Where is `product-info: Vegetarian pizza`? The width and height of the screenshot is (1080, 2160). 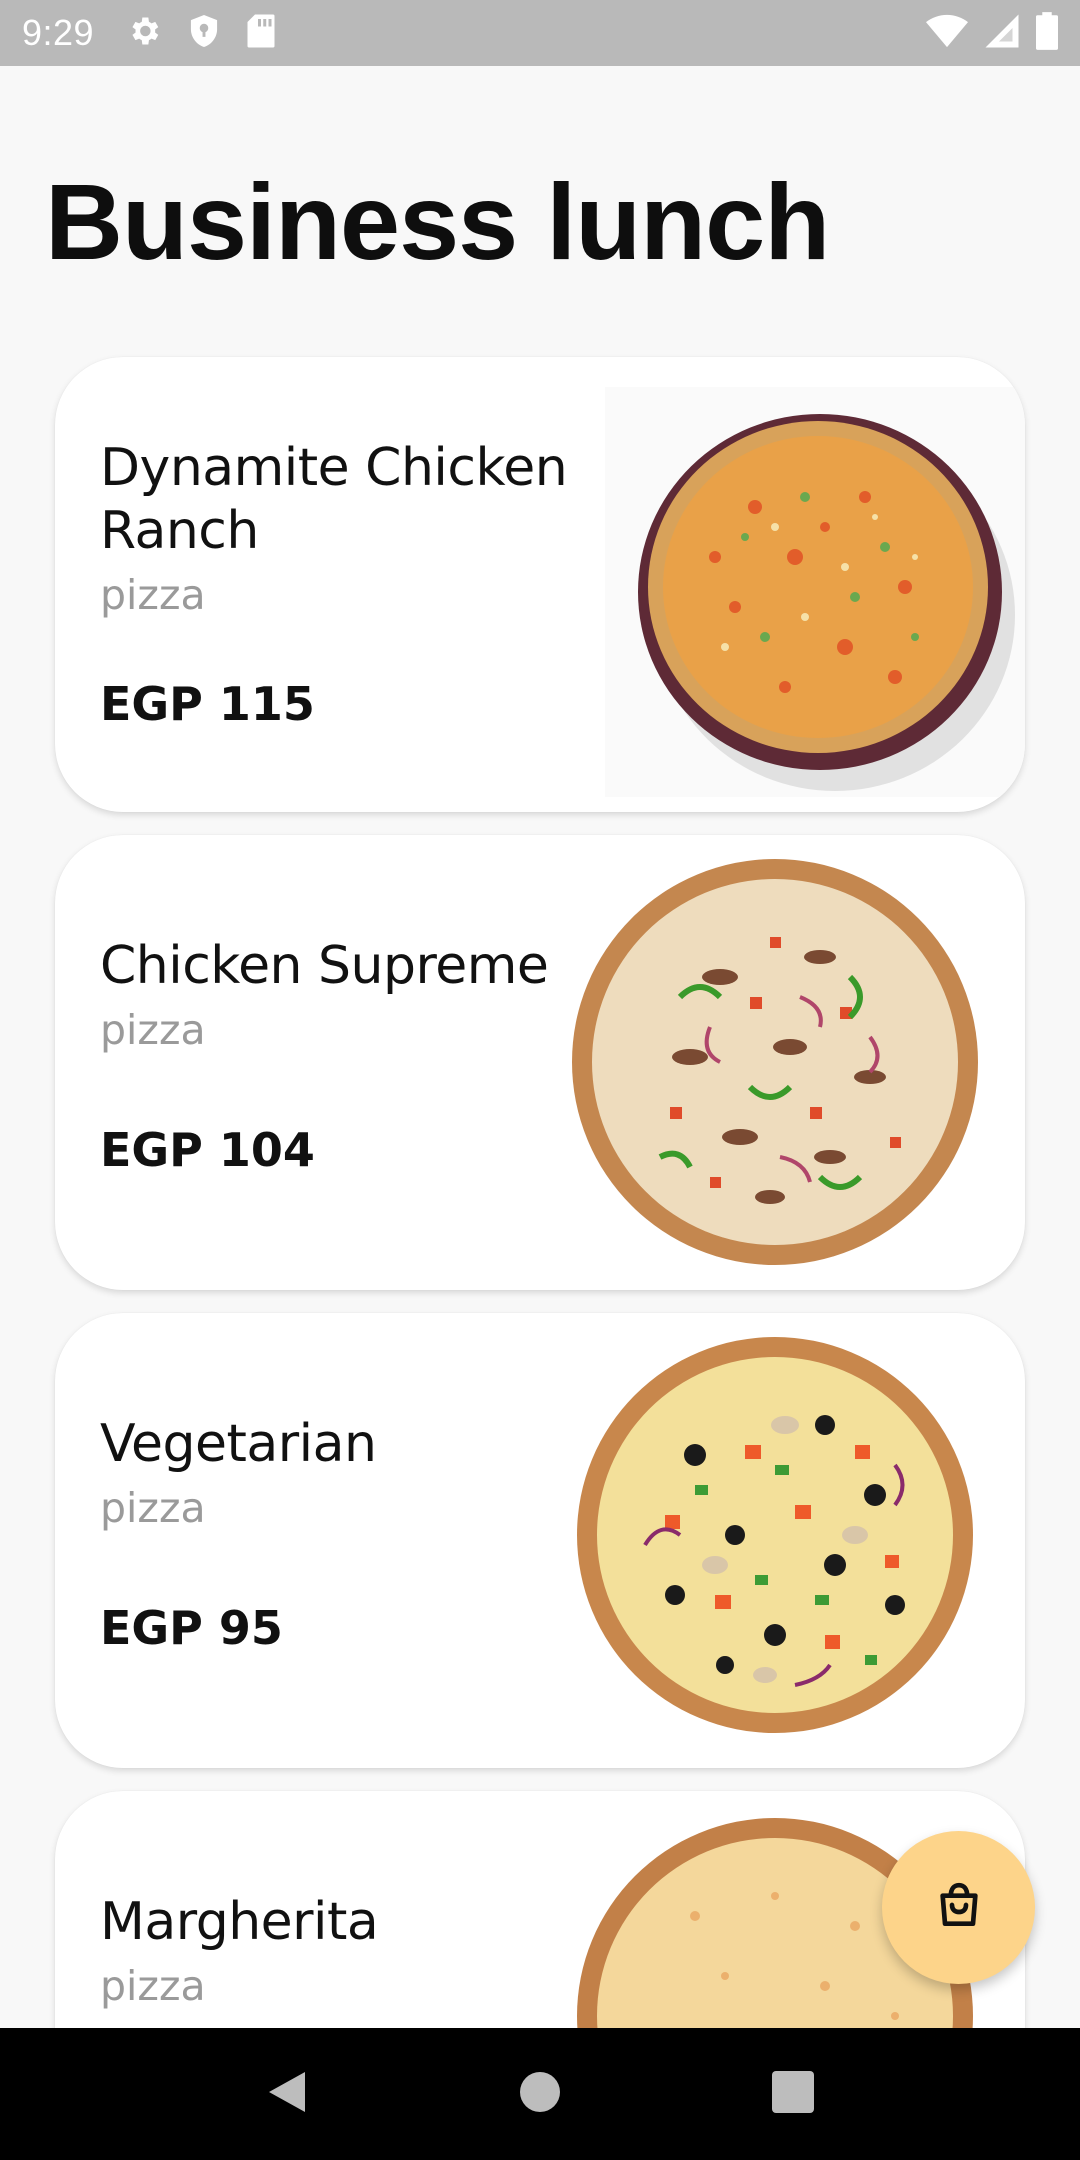 product-info: Vegetarian pizza is located at coordinates (350, 1472).